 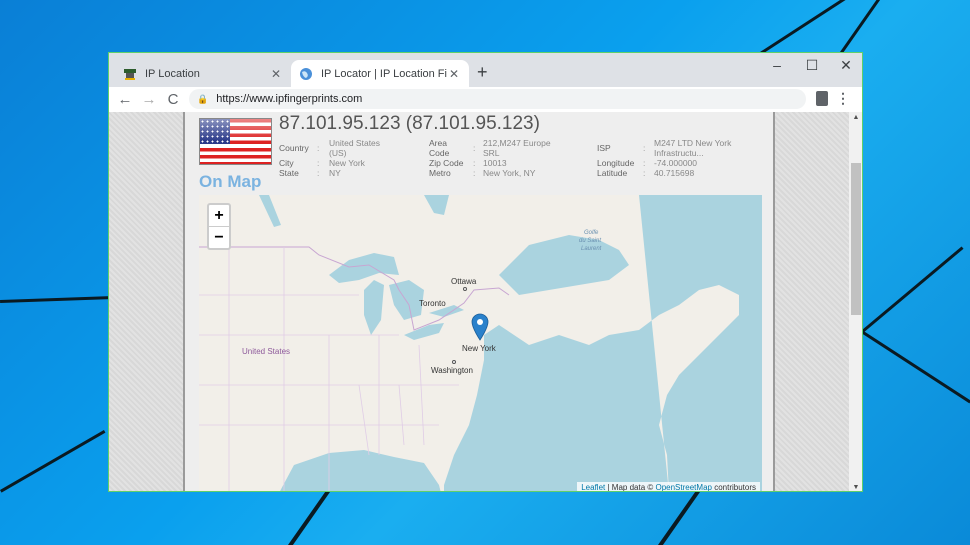 What do you see at coordinates (590, 241) in the screenshot?
I see `map-label-gulf-2: du Saint` at bounding box center [590, 241].